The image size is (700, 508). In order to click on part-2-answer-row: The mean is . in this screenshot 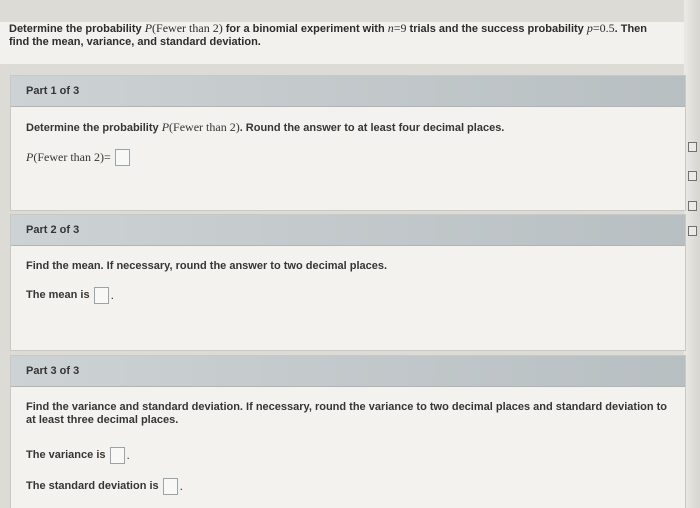, I will do `click(70, 295)`.